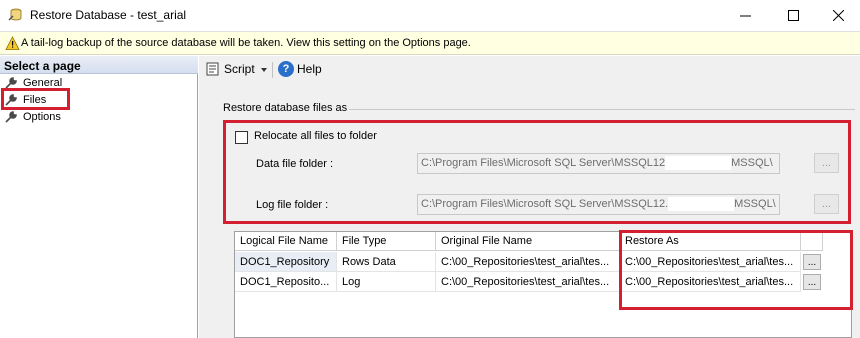 The height and width of the screenshot is (338, 860). Describe the element at coordinates (272, 70) in the screenshot. I see `toolbar-separator` at that location.